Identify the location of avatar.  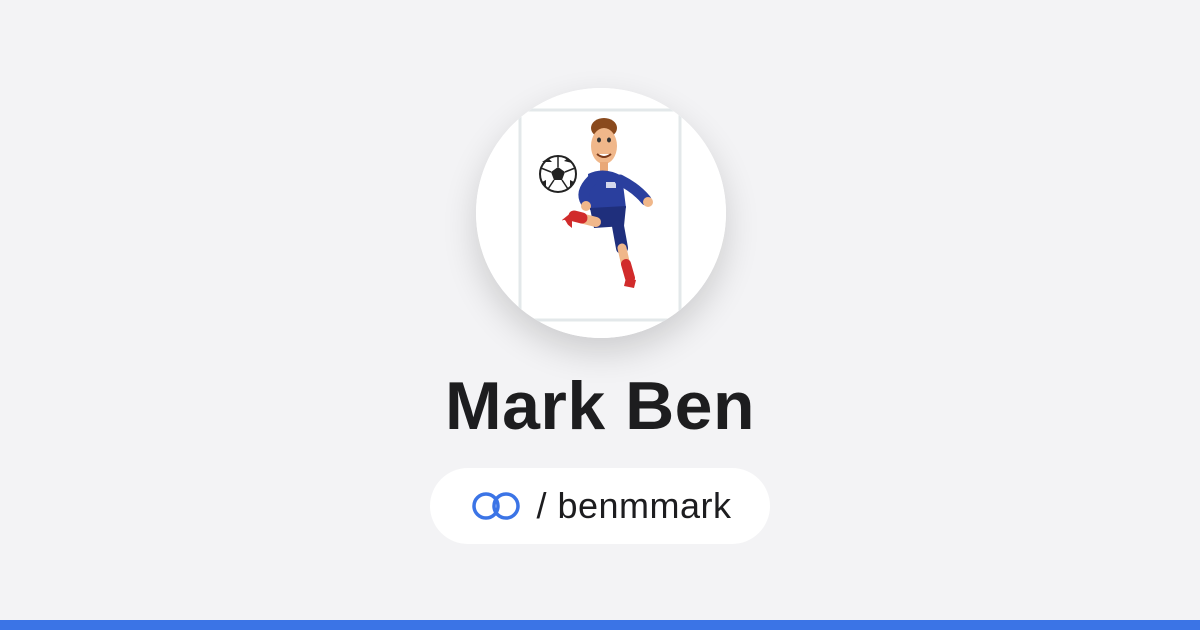
(601, 213).